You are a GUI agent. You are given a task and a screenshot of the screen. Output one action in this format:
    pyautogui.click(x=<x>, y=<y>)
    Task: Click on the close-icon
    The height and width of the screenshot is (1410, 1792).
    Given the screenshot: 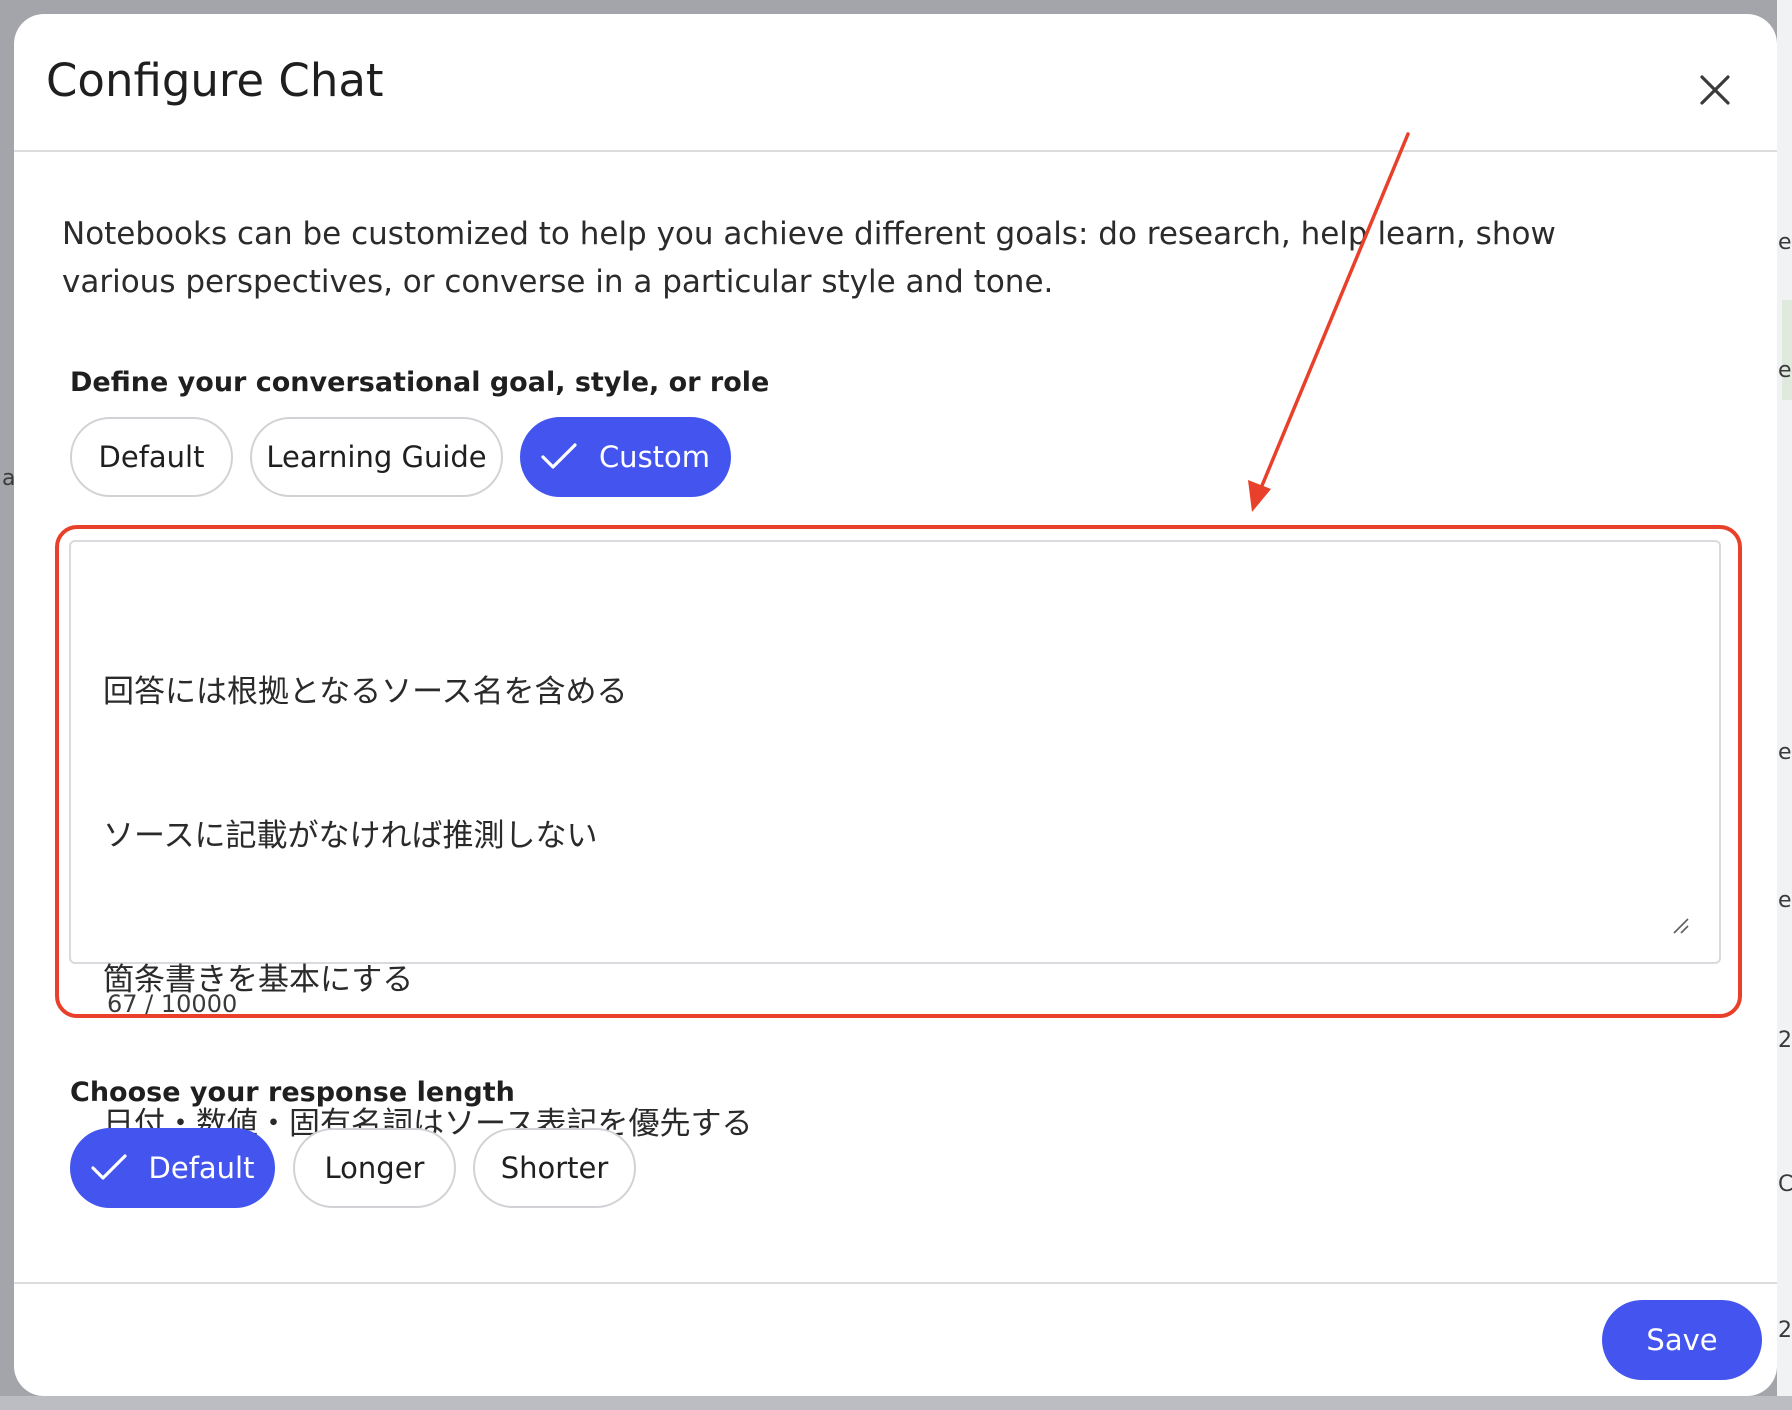 What is the action you would take?
    pyautogui.click(x=1715, y=90)
    